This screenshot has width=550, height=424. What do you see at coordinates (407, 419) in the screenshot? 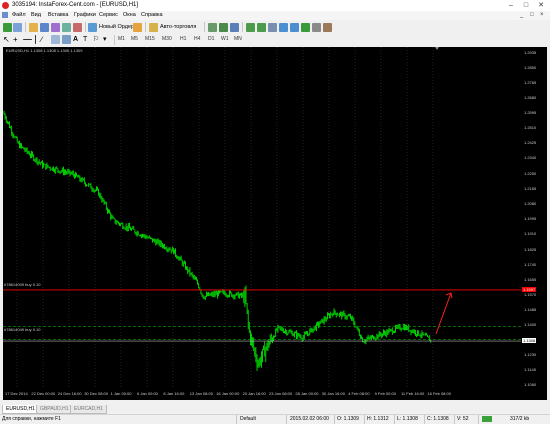
I see `status-low: L: 1.1308` at bounding box center [407, 419].